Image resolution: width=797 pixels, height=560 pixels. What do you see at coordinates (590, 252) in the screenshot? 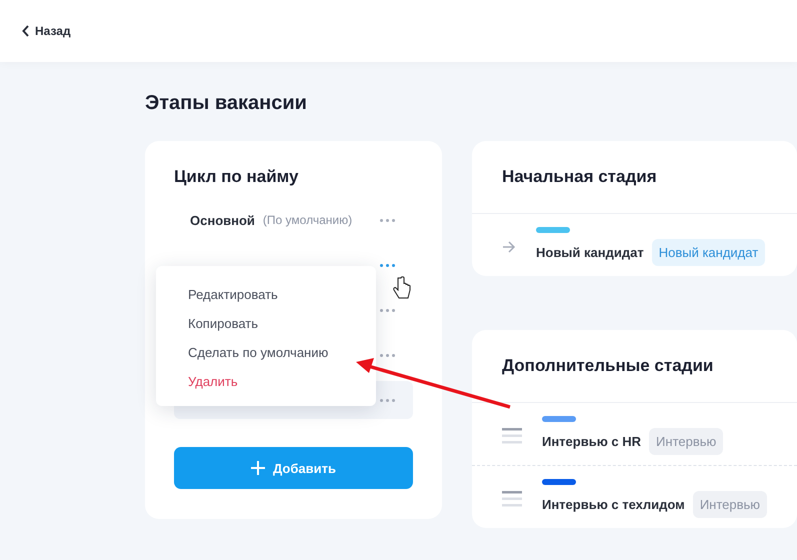
I see `stage-name: Новый кандидат` at bounding box center [590, 252].